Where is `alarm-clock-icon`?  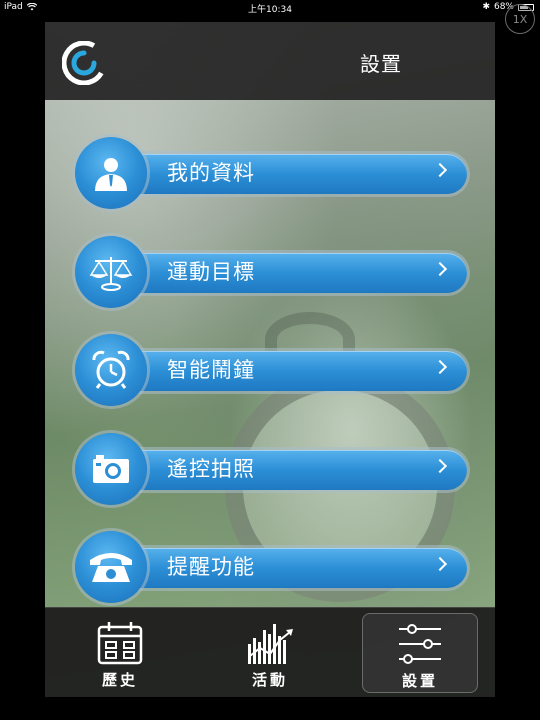
alarm-clock-icon is located at coordinates (111, 370).